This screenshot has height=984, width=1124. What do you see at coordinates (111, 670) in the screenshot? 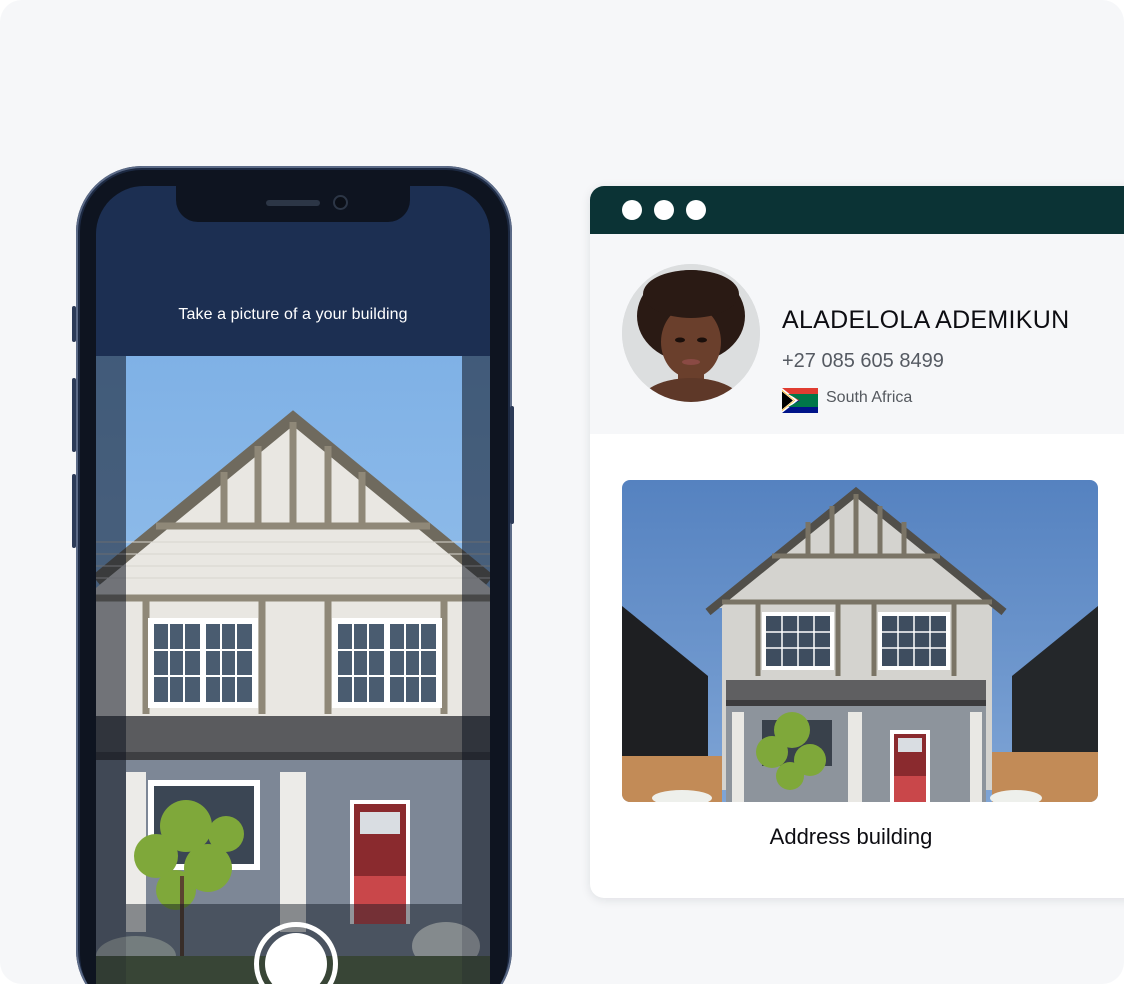
I see `viewfinder-mask-left` at bounding box center [111, 670].